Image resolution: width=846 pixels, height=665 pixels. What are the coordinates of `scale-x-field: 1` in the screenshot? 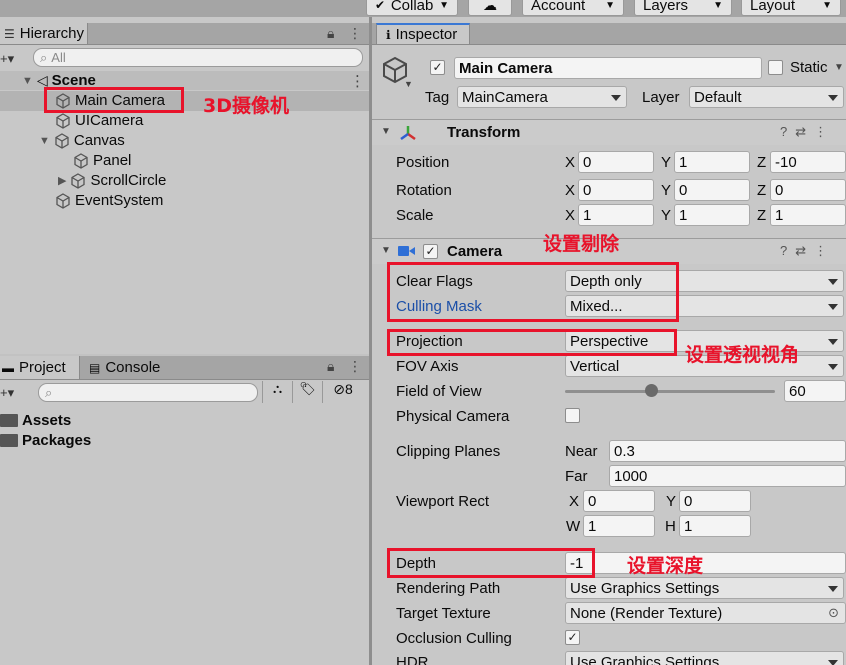 It's located at (616, 215).